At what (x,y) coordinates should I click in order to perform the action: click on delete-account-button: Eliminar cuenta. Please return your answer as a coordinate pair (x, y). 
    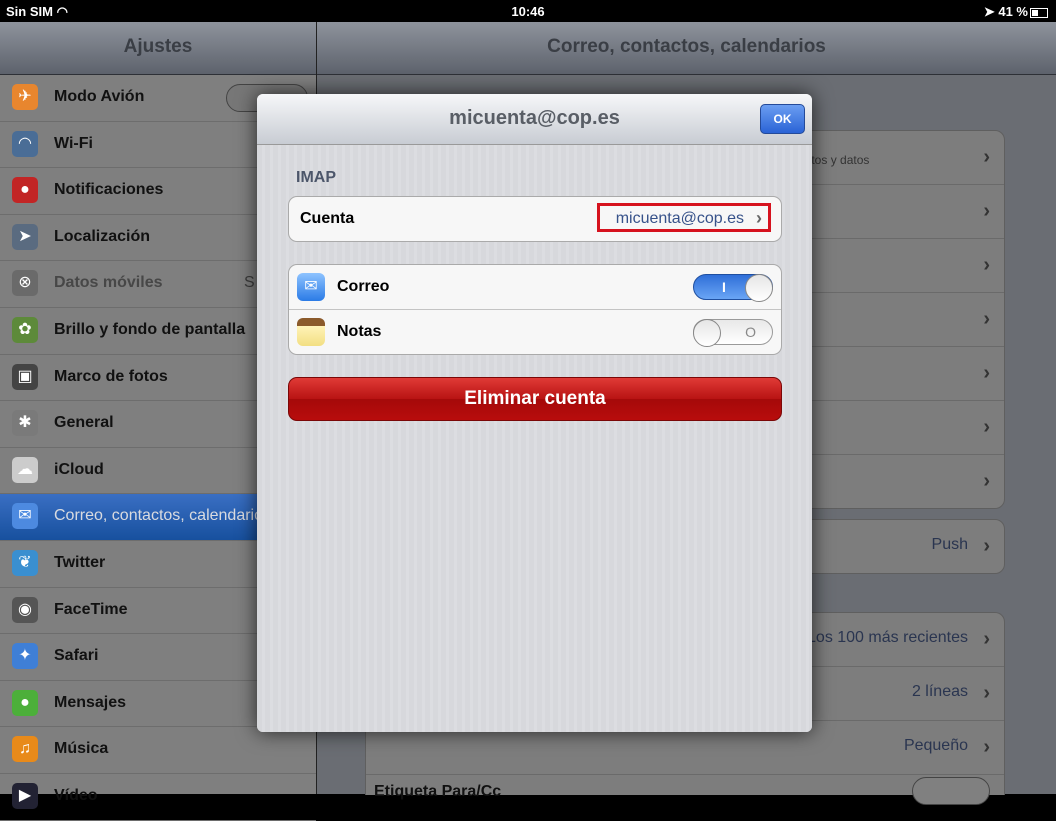
    Looking at the image, I should click on (535, 399).